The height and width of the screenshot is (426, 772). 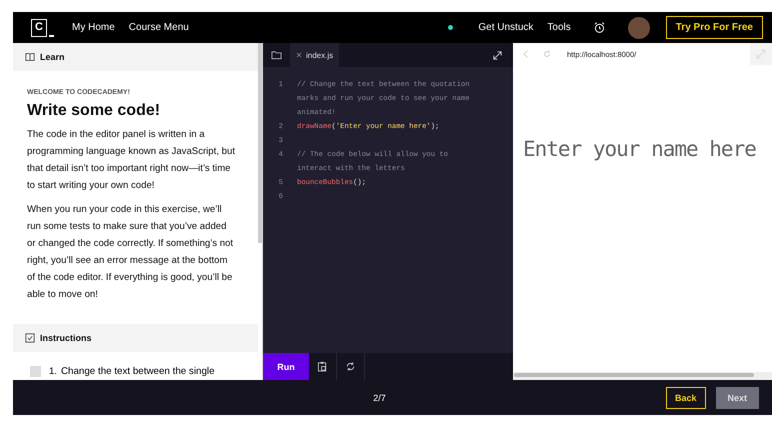 I want to click on file-tab: index.js, so click(x=315, y=55).